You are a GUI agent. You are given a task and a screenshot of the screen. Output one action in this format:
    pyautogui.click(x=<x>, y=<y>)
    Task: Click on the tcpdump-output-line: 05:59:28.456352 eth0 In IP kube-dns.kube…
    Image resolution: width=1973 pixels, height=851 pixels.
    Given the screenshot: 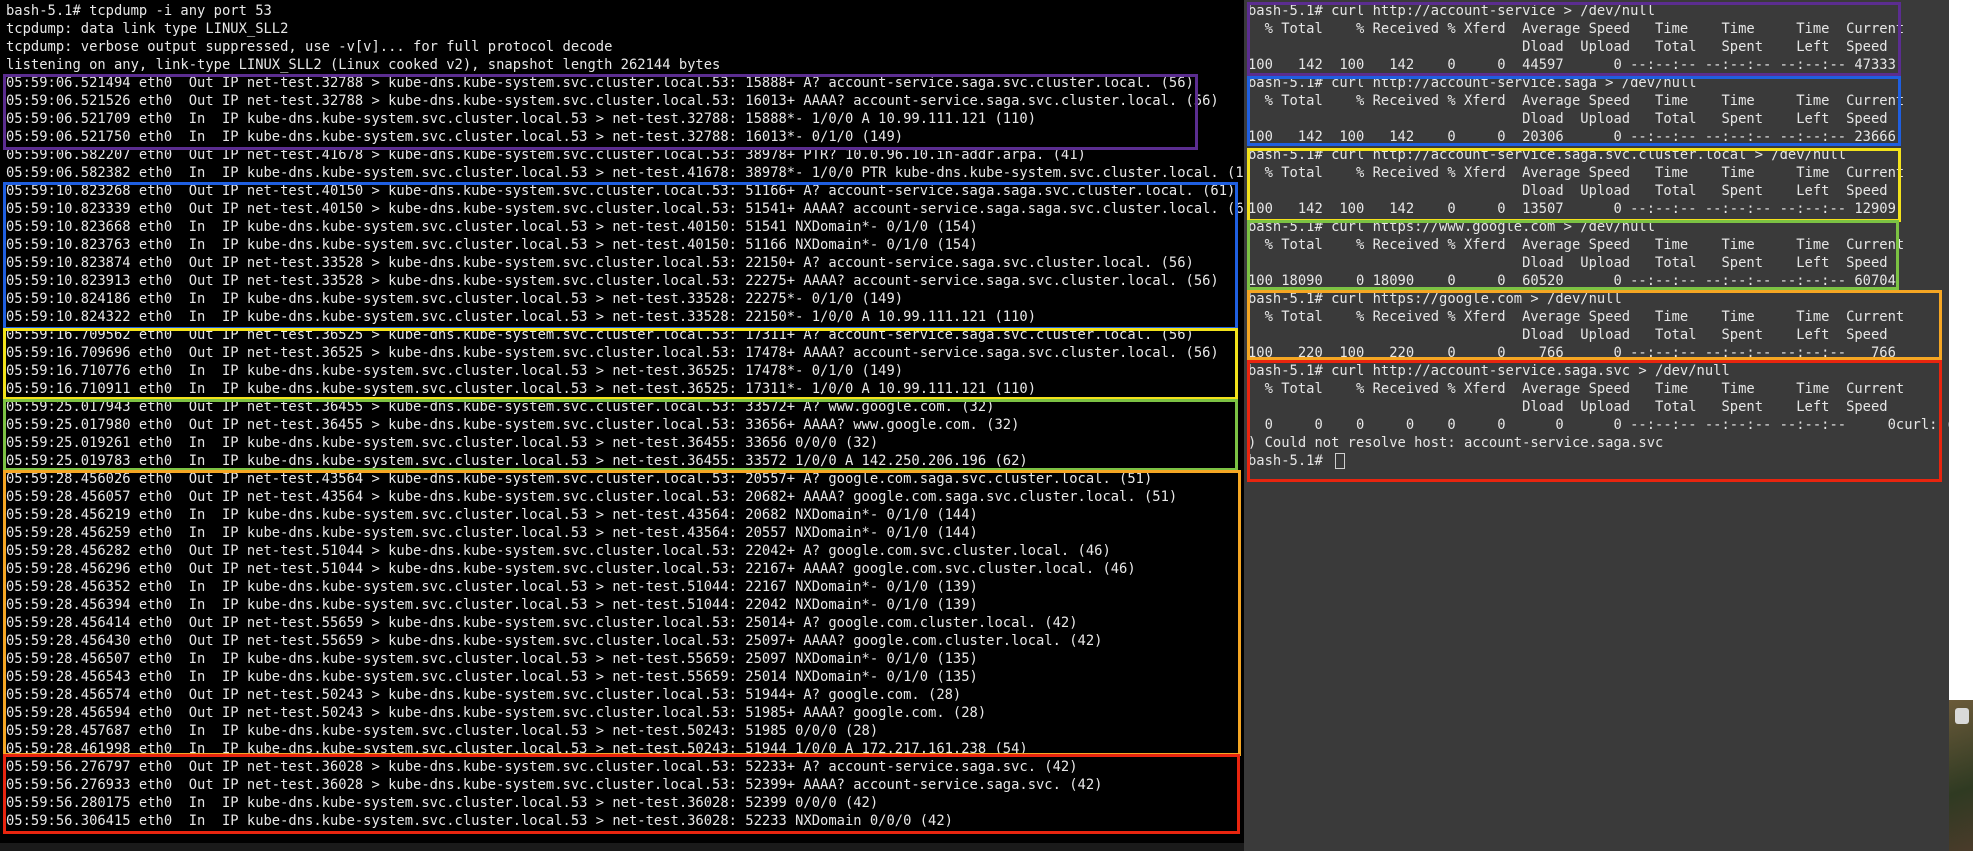 What is the action you would take?
    pyautogui.click(x=492, y=587)
    